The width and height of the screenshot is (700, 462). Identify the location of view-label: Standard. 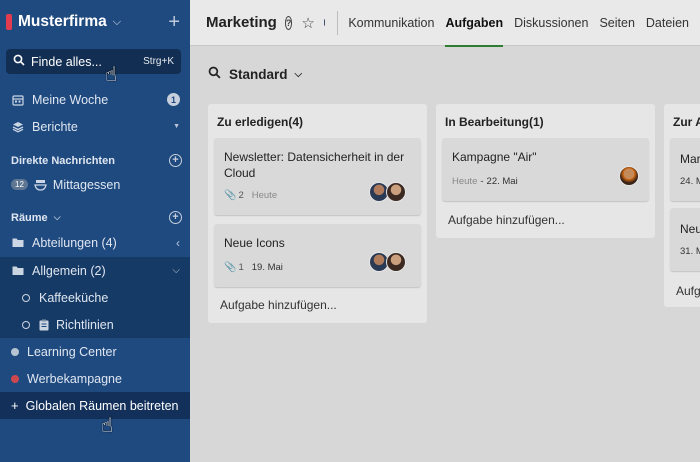
(258, 74).